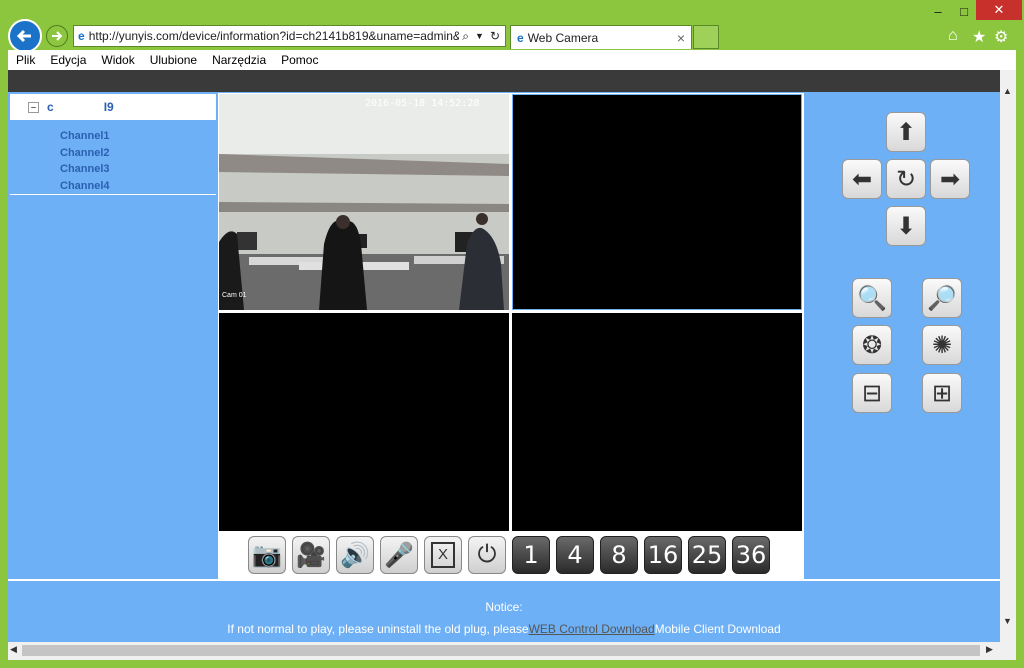 Image resolution: width=1024 pixels, height=668 pixels. What do you see at coordinates (563, 37) in the screenshot?
I see `tab-title: Web Camera` at bounding box center [563, 37].